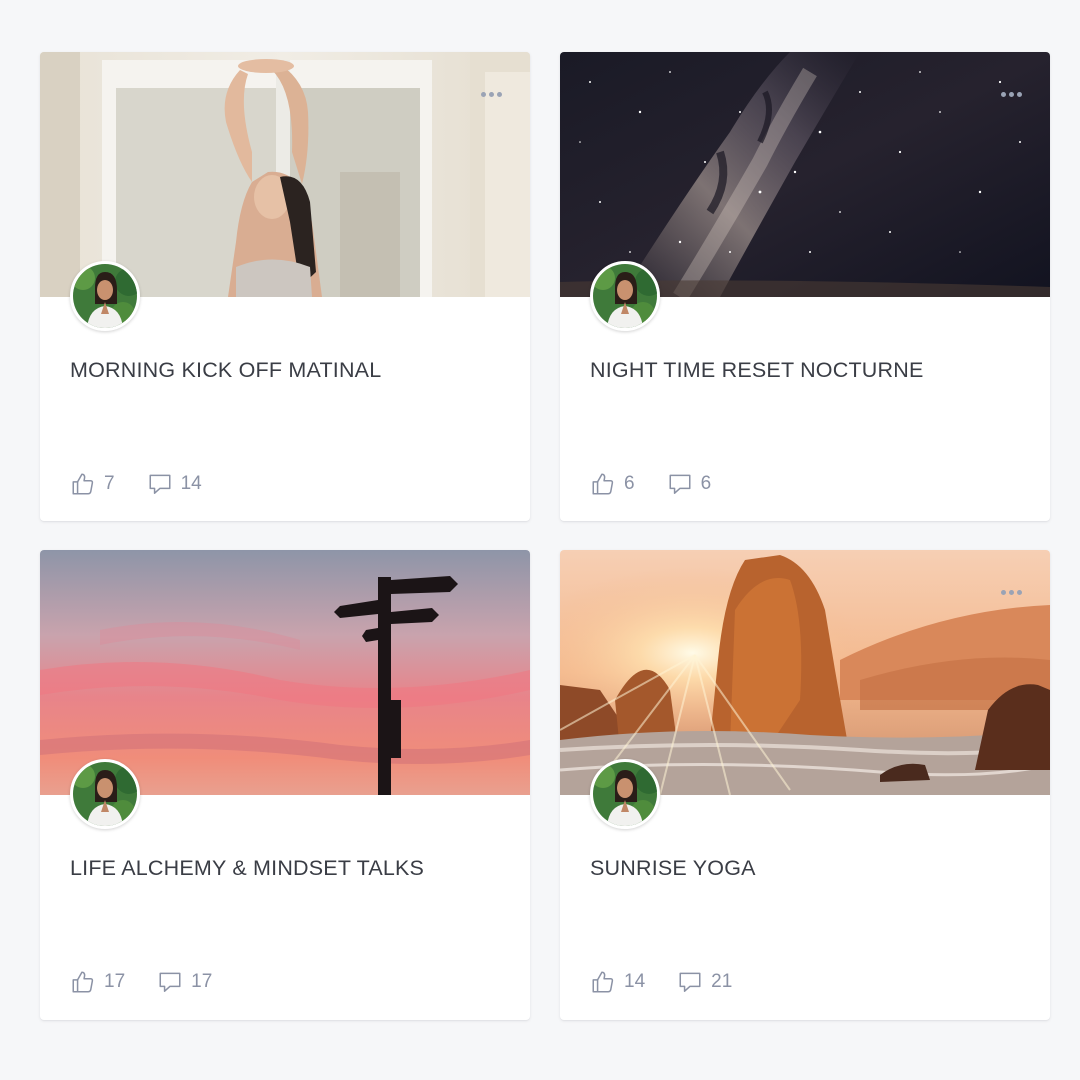 This screenshot has height=1080, width=1080. What do you see at coordinates (673, 868) in the screenshot?
I see `card-title: SUNRISE YOGA` at bounding box center [673, 868].